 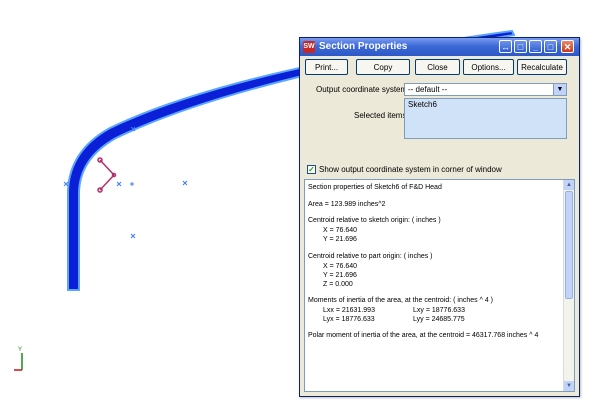 What do you see at coordinates (363, 46) in the screenshot?
I see `dialog-title: Section Properties` at bounding box center [363, 46].